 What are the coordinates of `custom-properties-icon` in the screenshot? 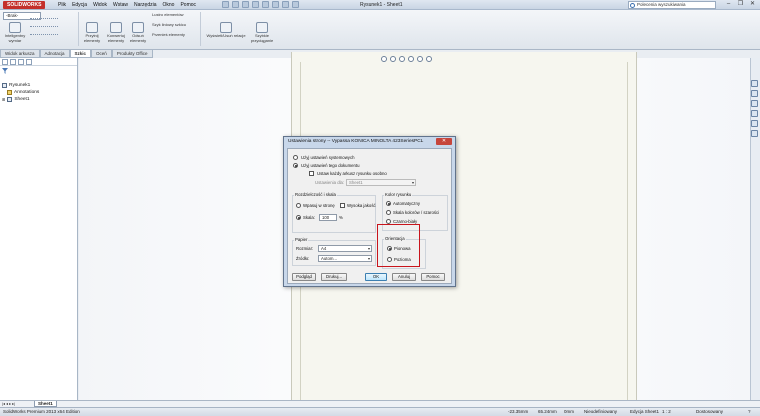 It's located at (754, 133).